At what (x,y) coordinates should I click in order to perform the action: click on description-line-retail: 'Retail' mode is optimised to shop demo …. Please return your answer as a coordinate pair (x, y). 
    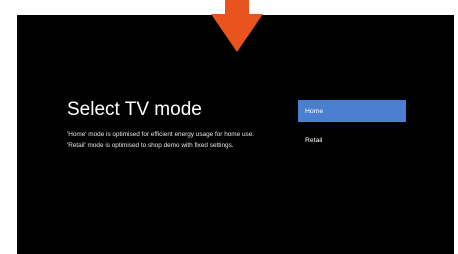
    Looking at the image, I should click on (150, 145).